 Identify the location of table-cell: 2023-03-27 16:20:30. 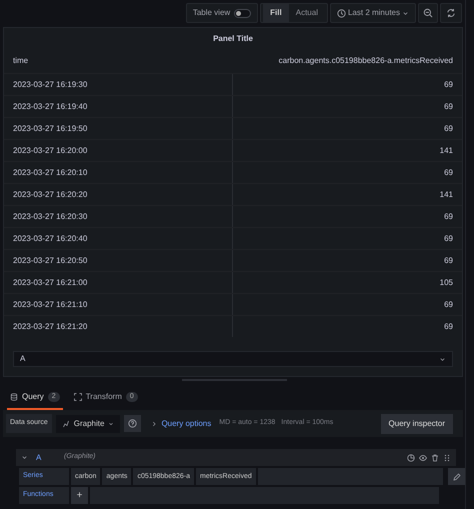
(50, 216).